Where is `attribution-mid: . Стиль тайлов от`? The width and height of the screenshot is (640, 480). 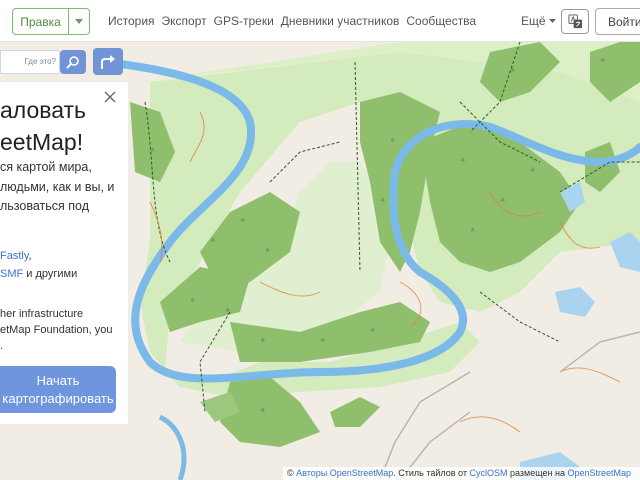 attribution-mid: . Стиль тайлов от is located at coordinates (431, 473).